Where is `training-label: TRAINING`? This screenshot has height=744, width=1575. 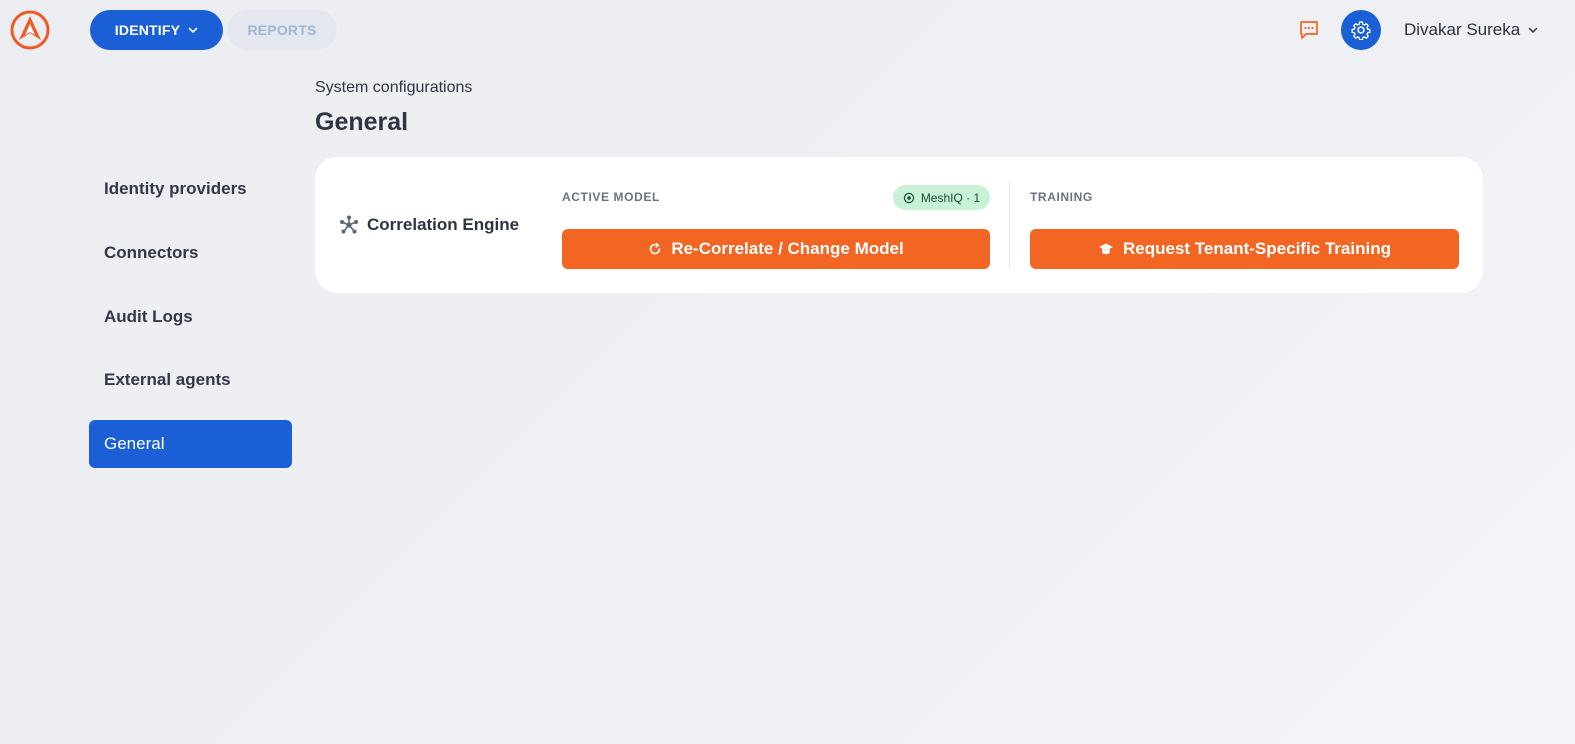 training-label: TRAINING is located at coordinates (1061, 197).